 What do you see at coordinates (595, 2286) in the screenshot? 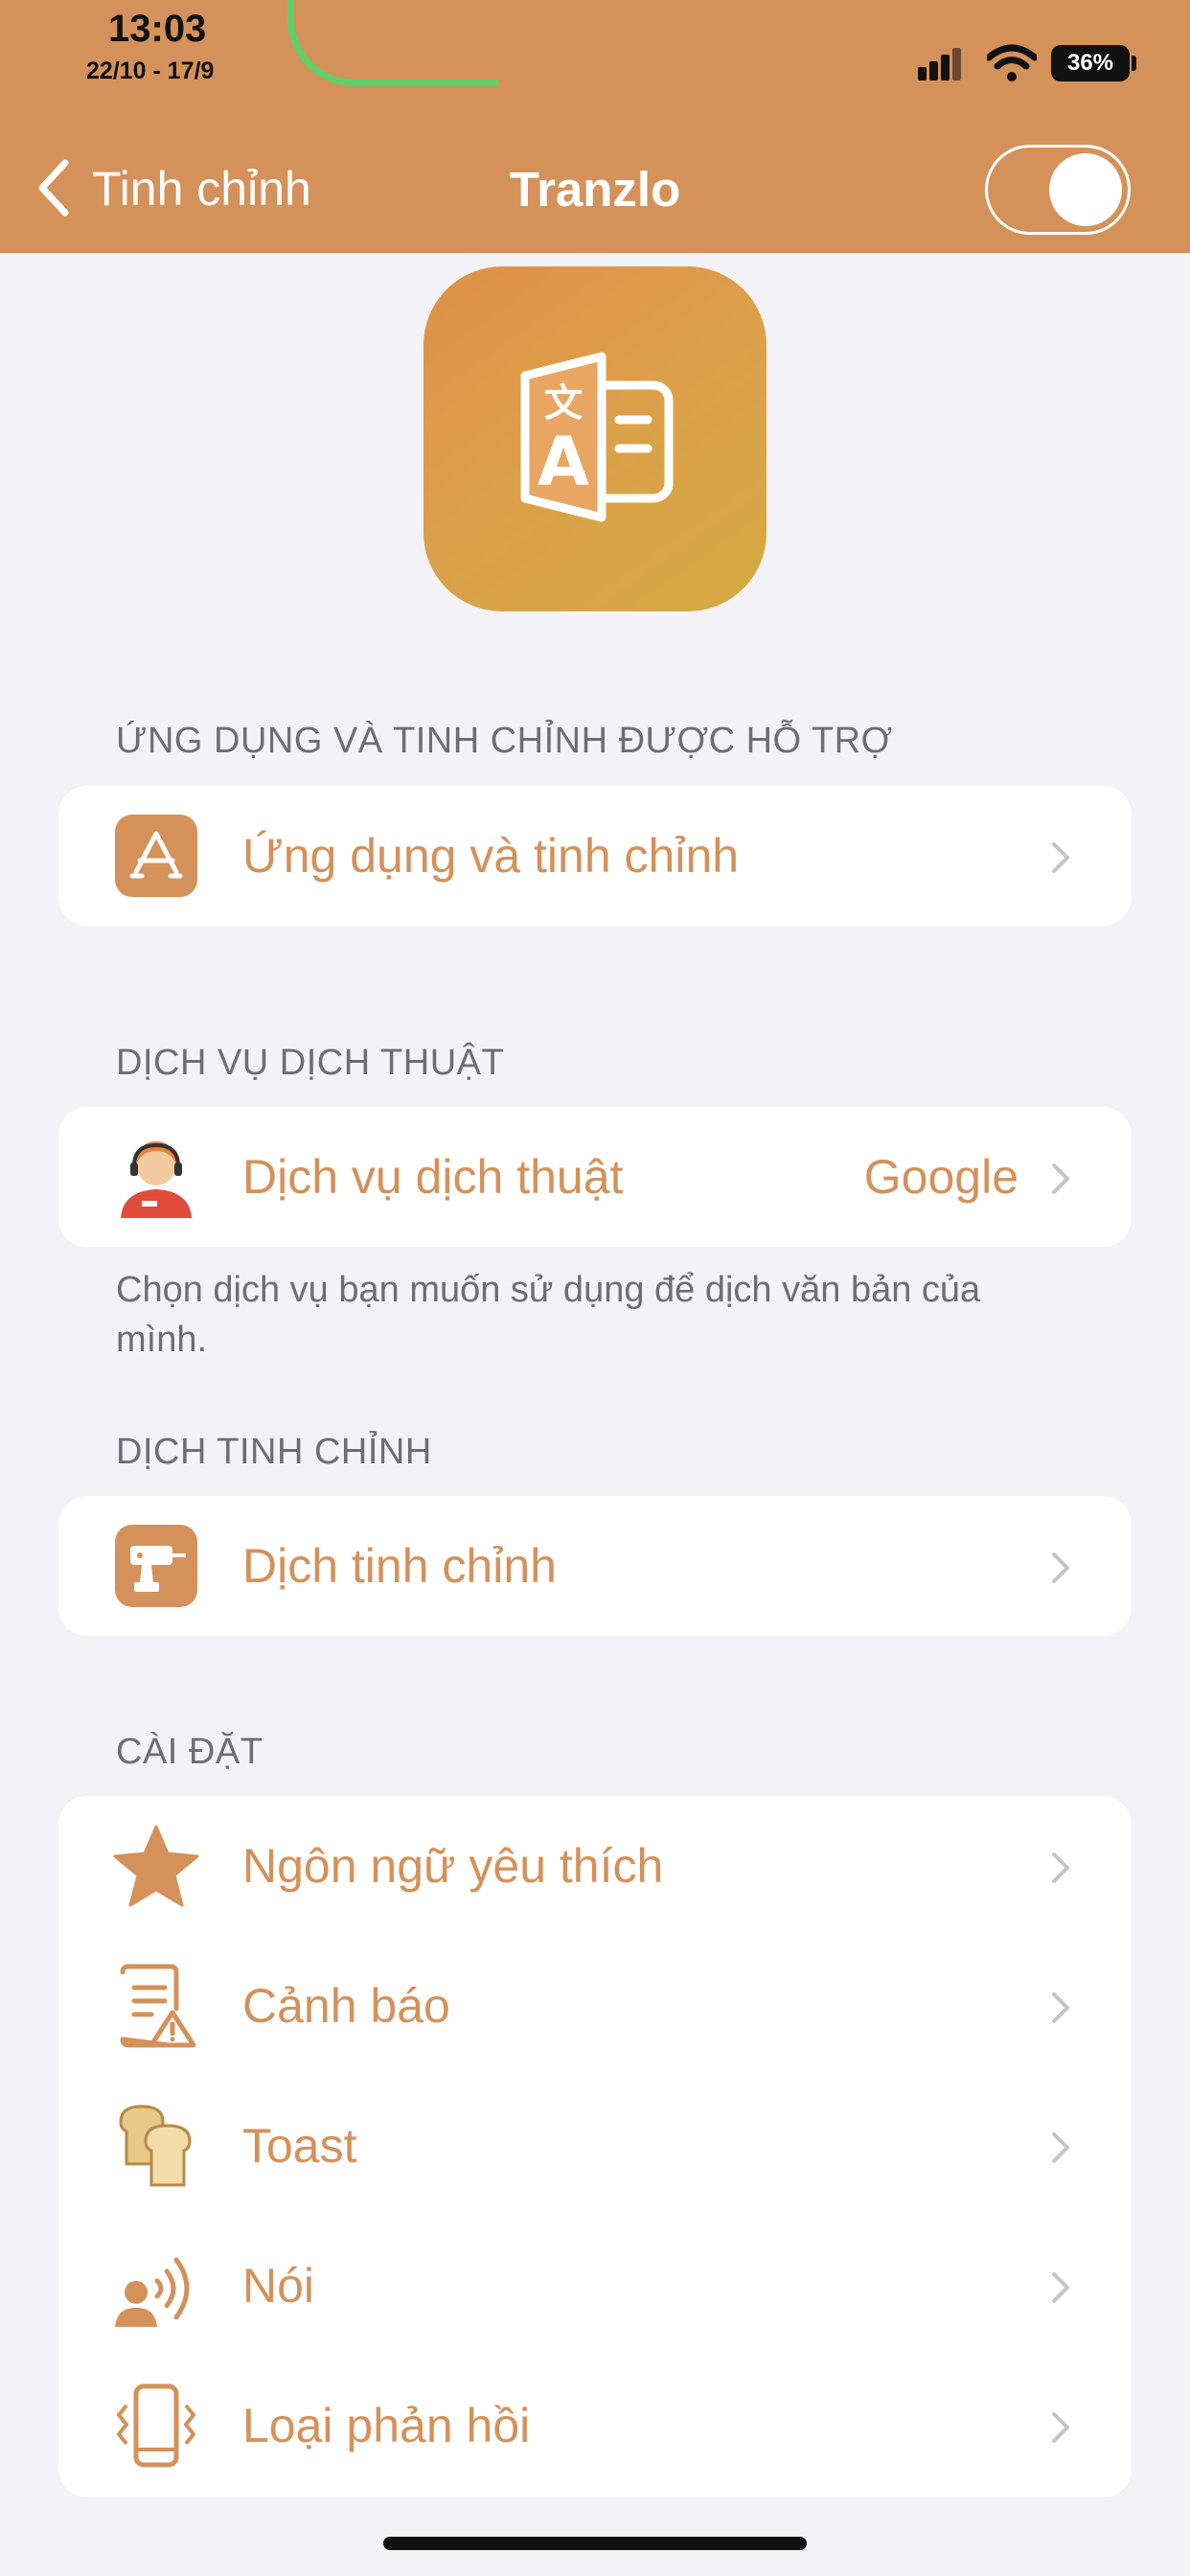
I see `row-speak: Nói` at bounding box center [595, 2286].